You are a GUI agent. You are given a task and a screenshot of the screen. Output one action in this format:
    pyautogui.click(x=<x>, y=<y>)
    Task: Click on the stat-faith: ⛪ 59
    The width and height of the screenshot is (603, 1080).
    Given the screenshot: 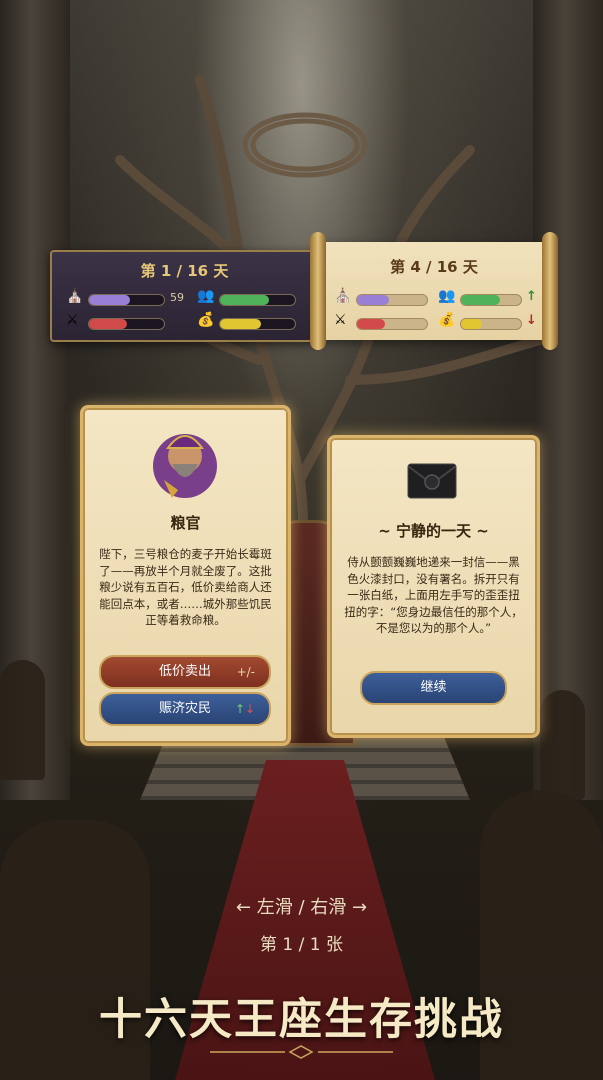 What is the action you would take?
    pyautogui.click(x=128, y=297)
    